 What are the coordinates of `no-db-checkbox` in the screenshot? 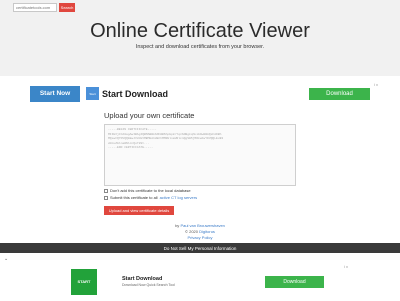 It's located at (106, 190).